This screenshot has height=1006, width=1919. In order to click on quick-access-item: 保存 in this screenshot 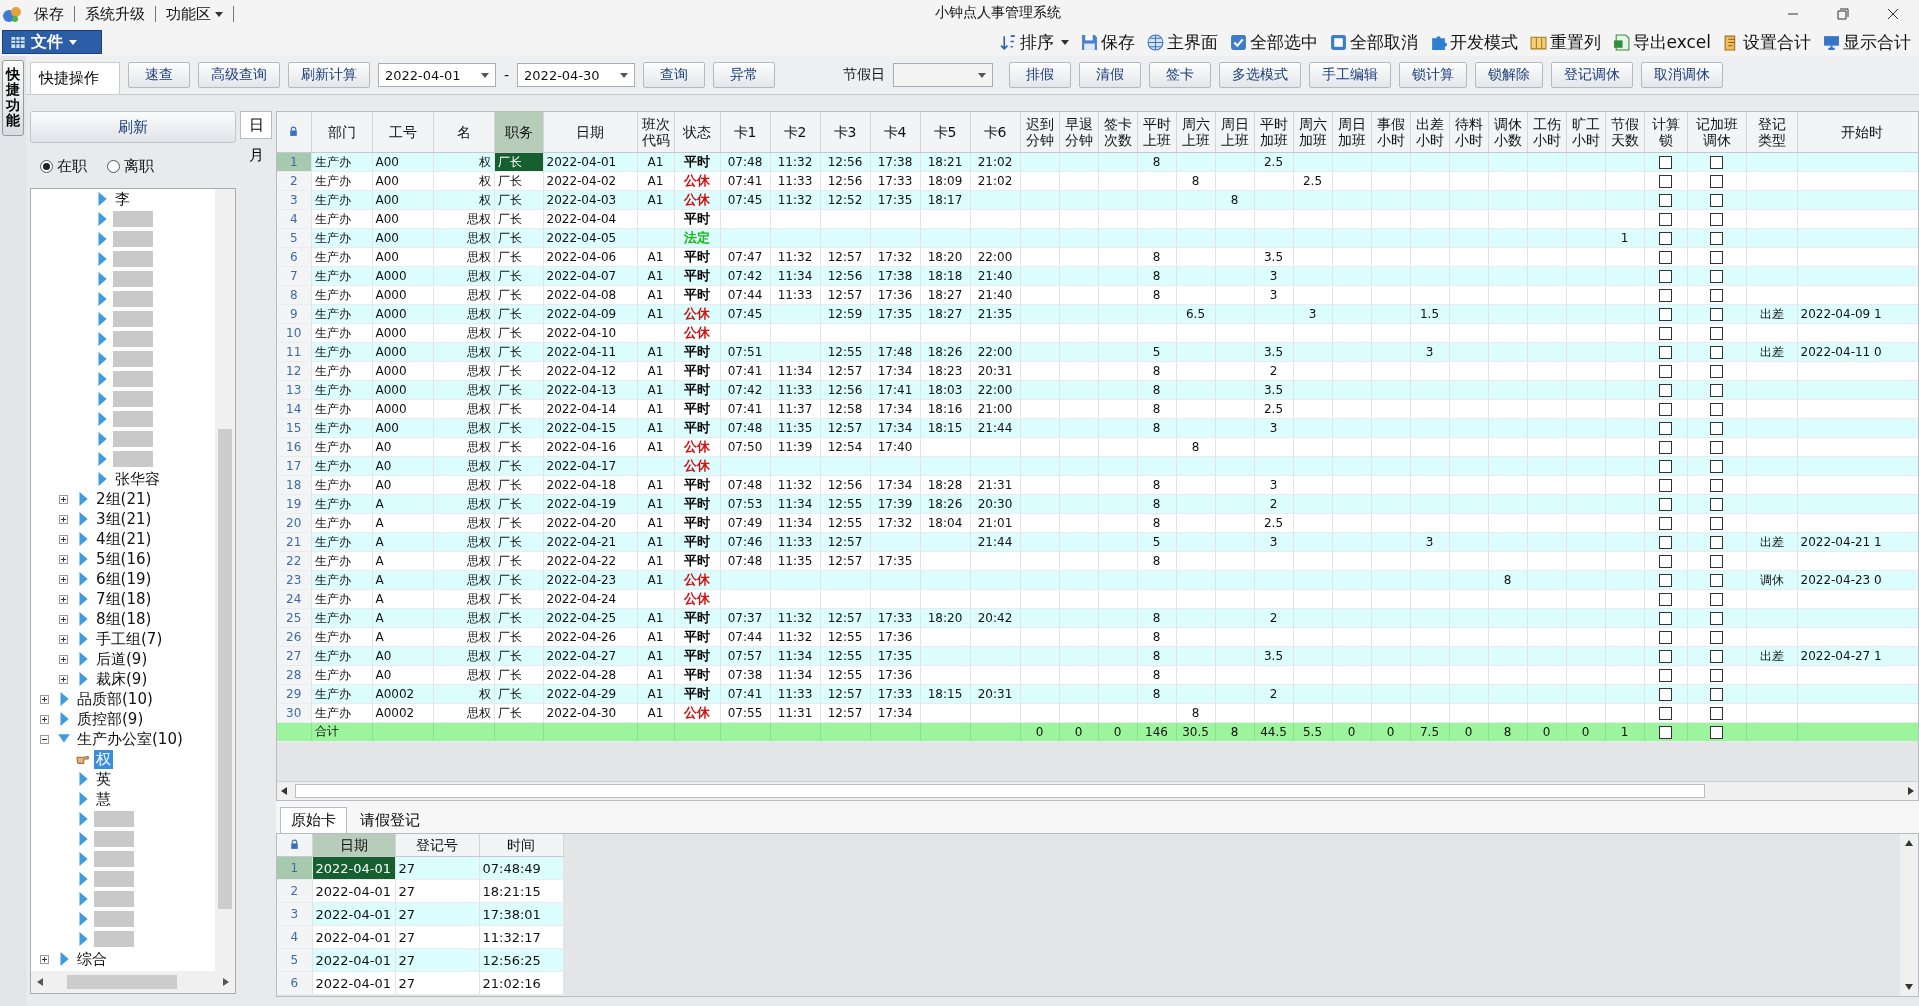, I will do `click(49, 14)`.